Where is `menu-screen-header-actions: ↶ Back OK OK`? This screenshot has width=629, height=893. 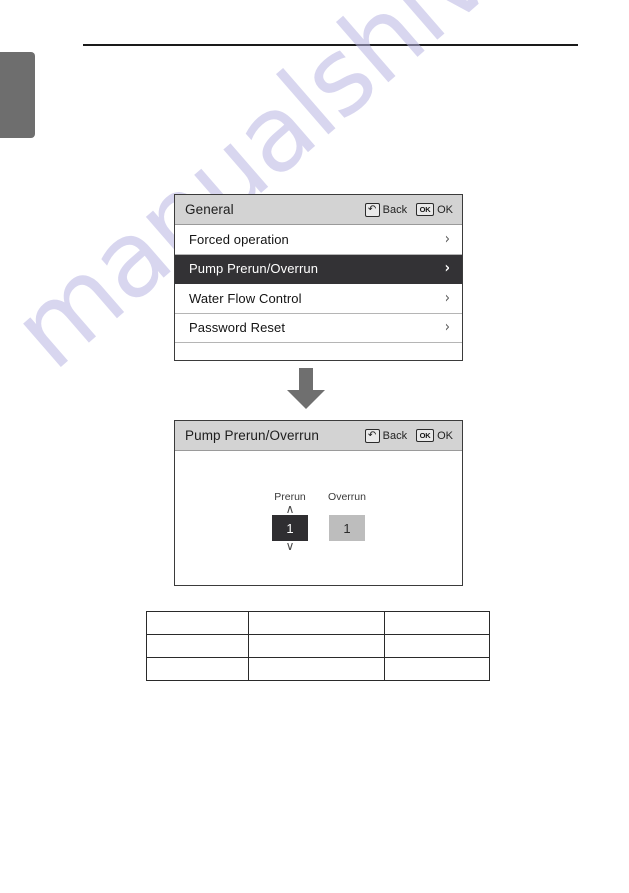
menu-screen-header-actions: ↶ Back OK OK is located at coordinates (408, 209).